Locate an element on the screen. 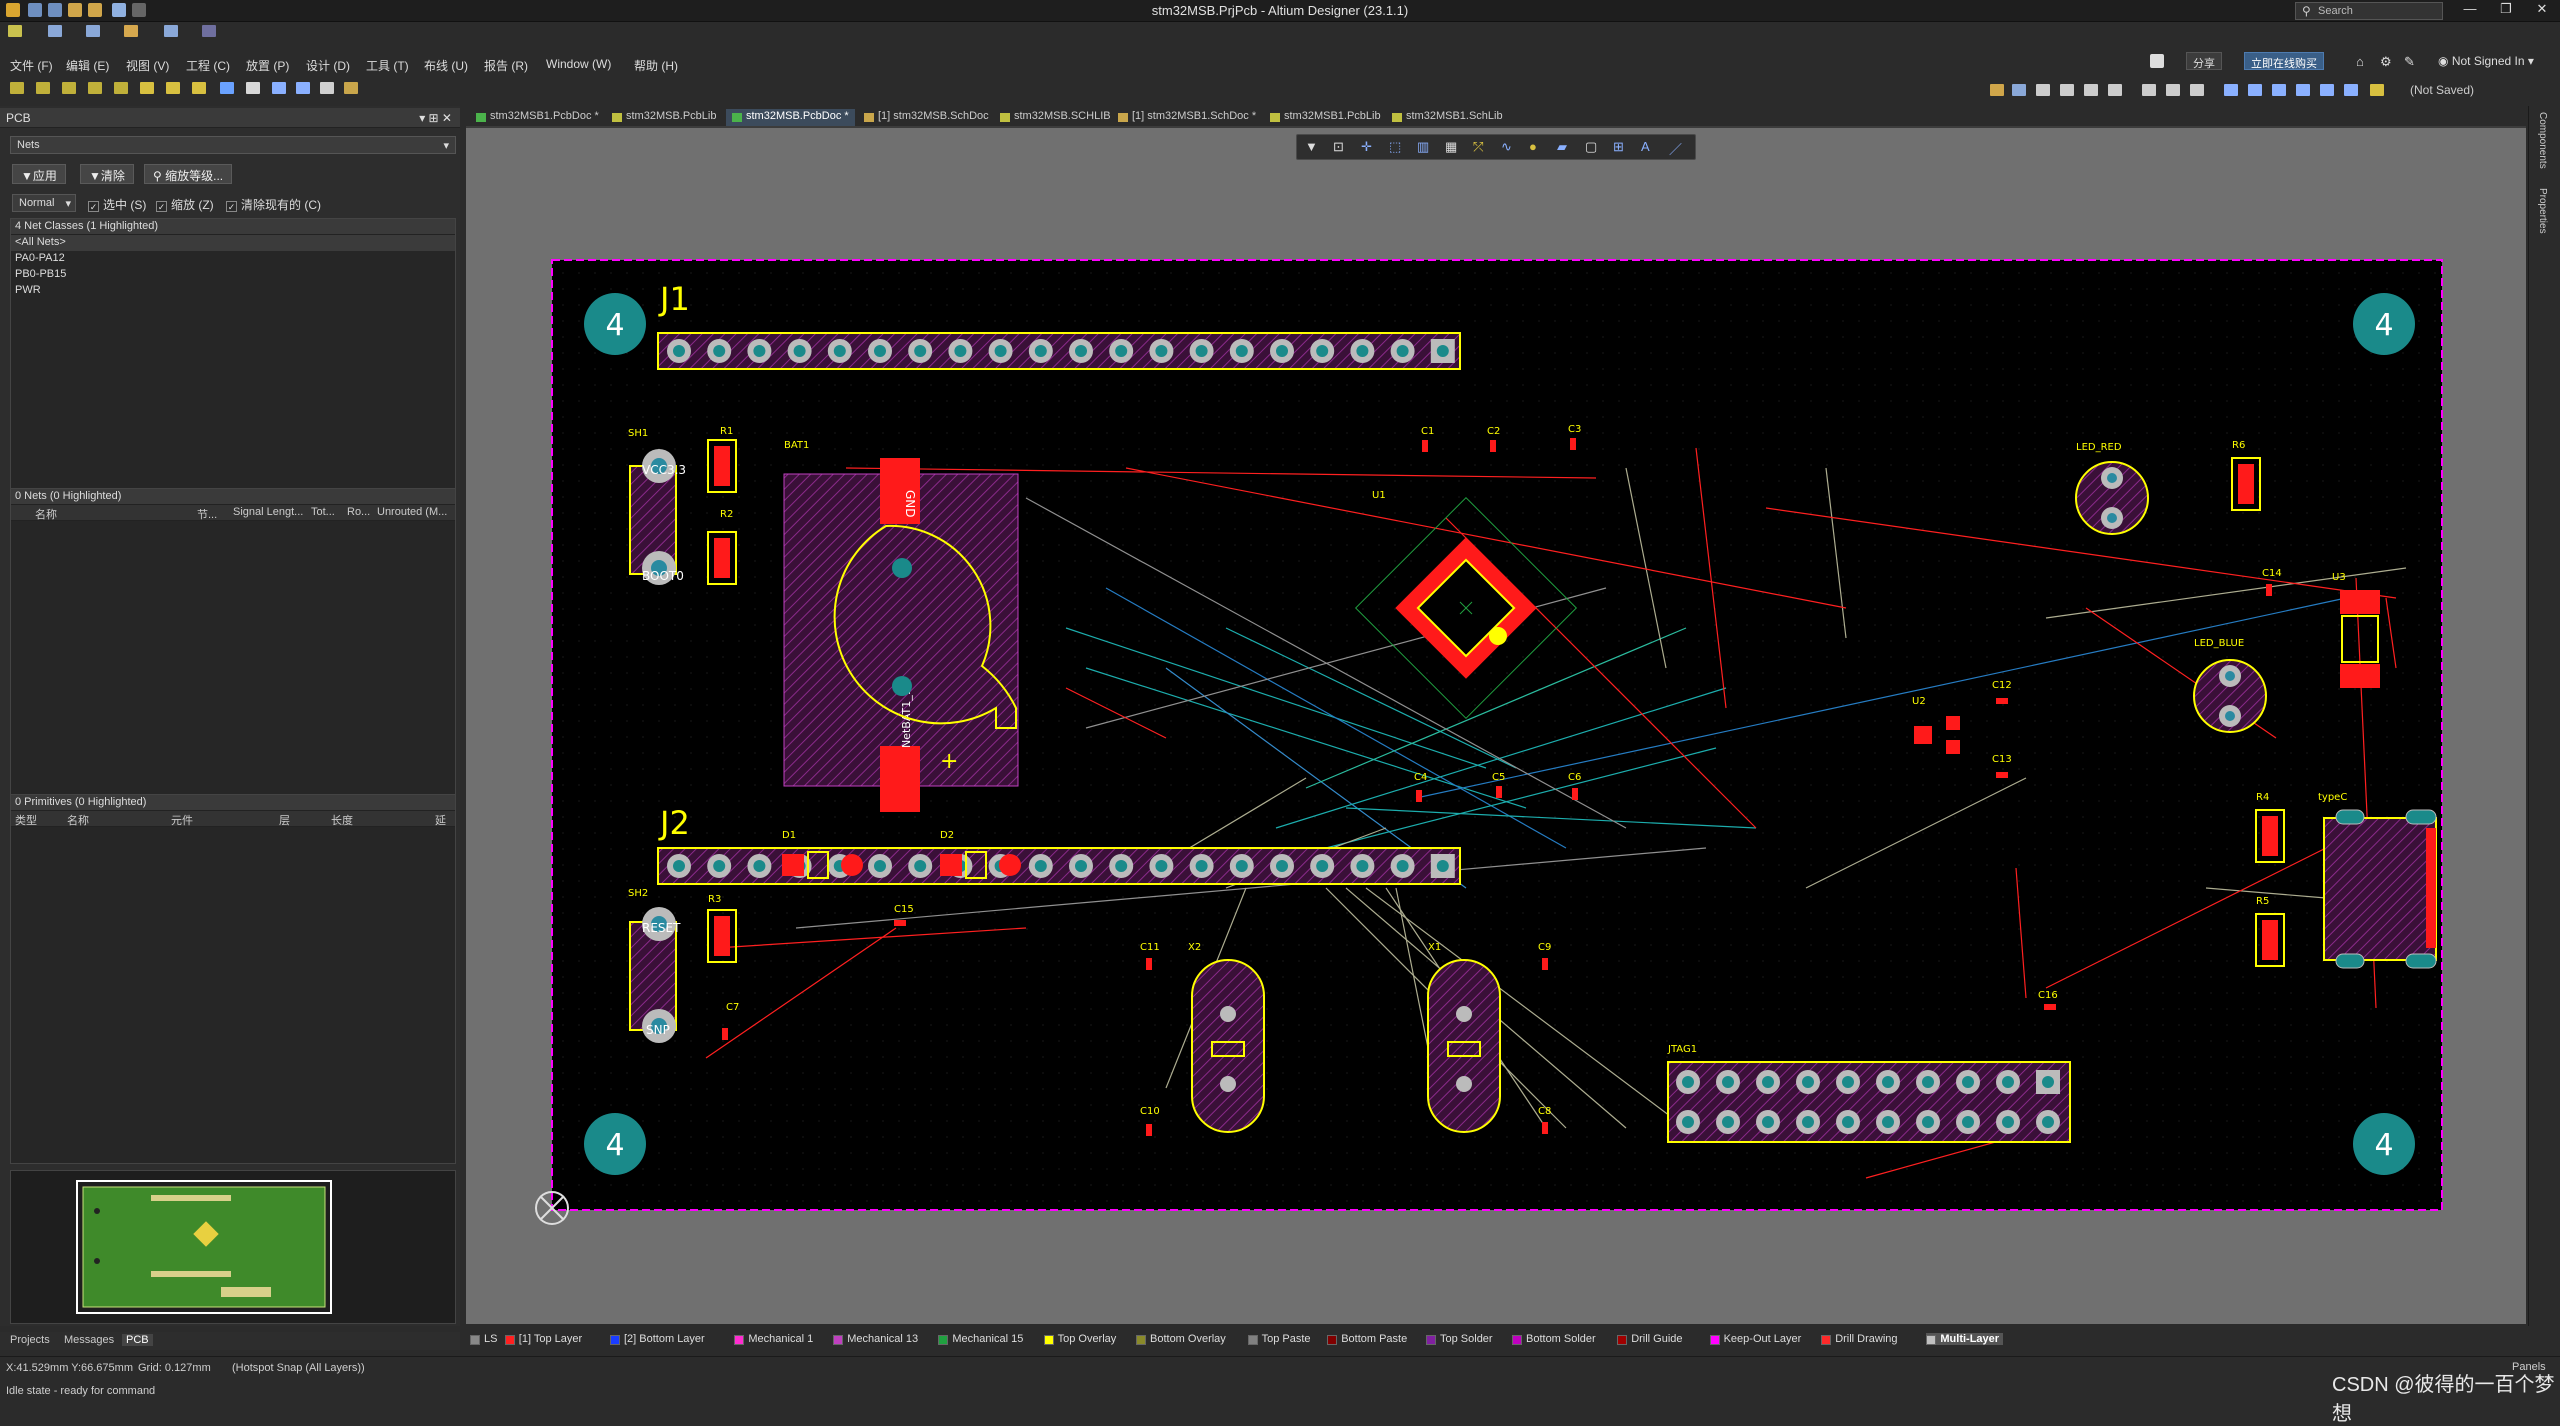 The width and height of the screenshot is (2560, 1426). layer-tab: Mechanical 15 is located at coordinates (980, 1339).